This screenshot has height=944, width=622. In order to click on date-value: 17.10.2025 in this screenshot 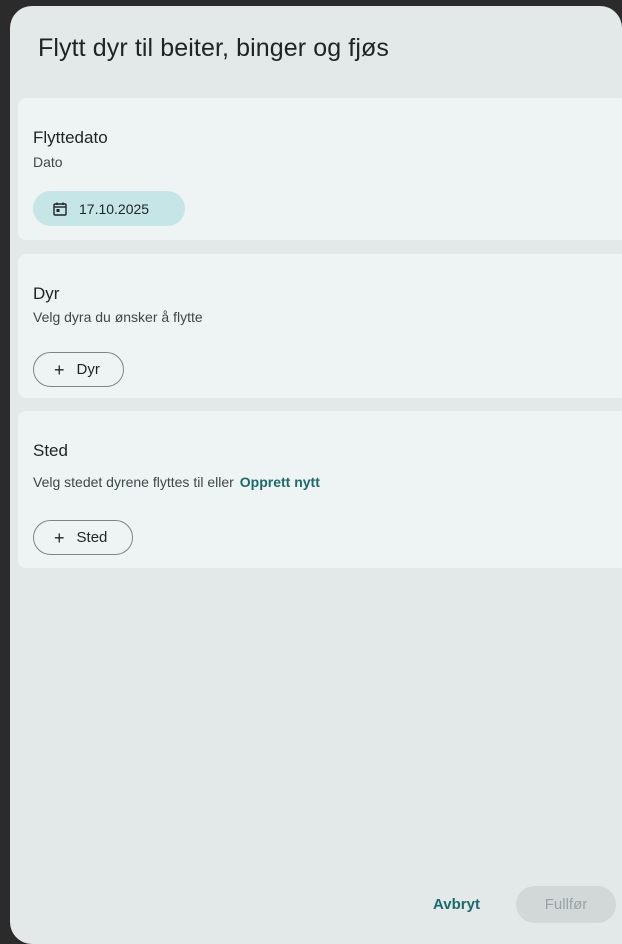, I will do `click(114, 208)`.